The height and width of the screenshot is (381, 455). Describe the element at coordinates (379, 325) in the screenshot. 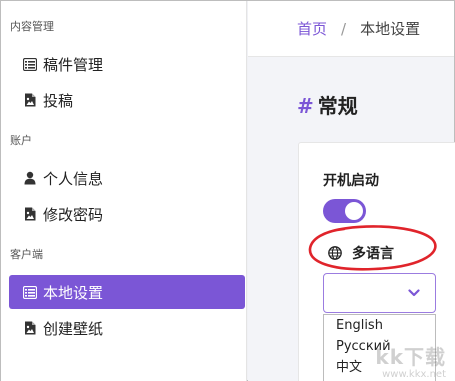

I see `language-option-english: English` at that location.